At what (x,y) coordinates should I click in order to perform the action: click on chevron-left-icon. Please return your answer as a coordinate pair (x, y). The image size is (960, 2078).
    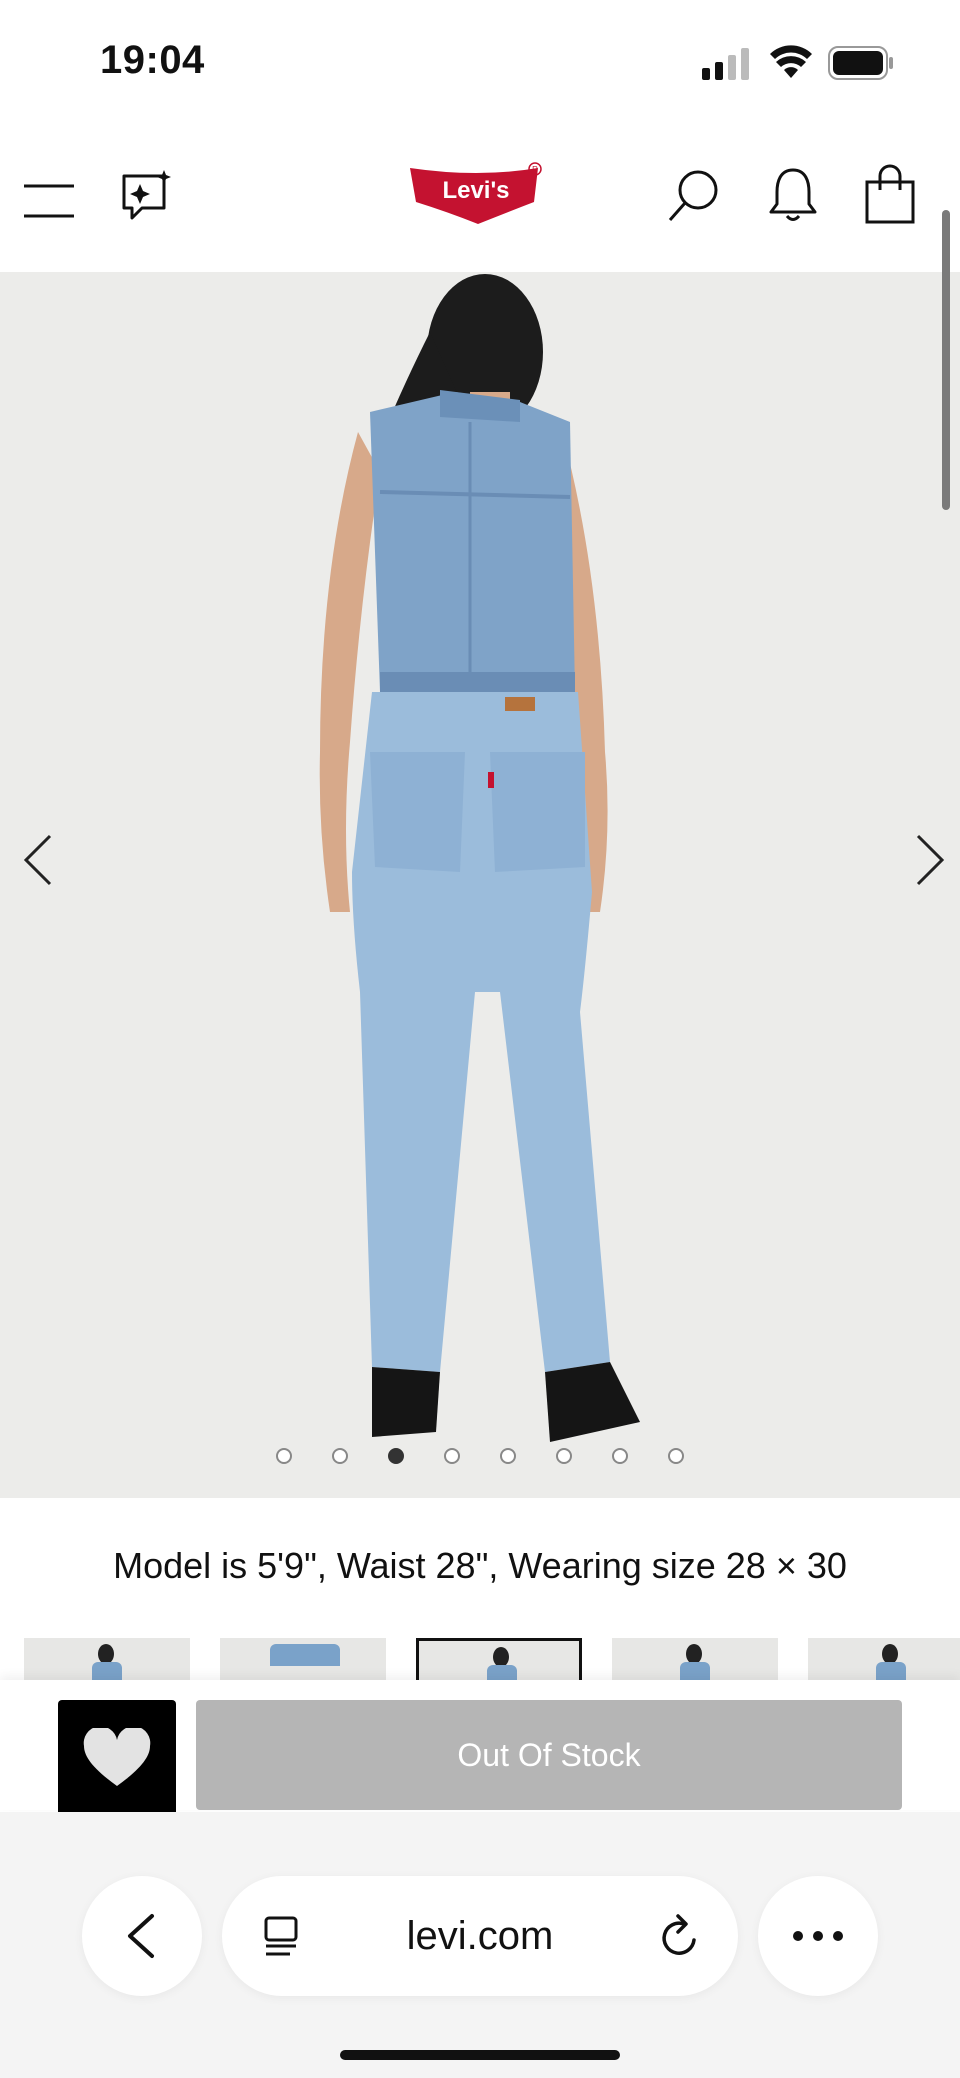
    Looking at the image, I should click on (141, 1936).